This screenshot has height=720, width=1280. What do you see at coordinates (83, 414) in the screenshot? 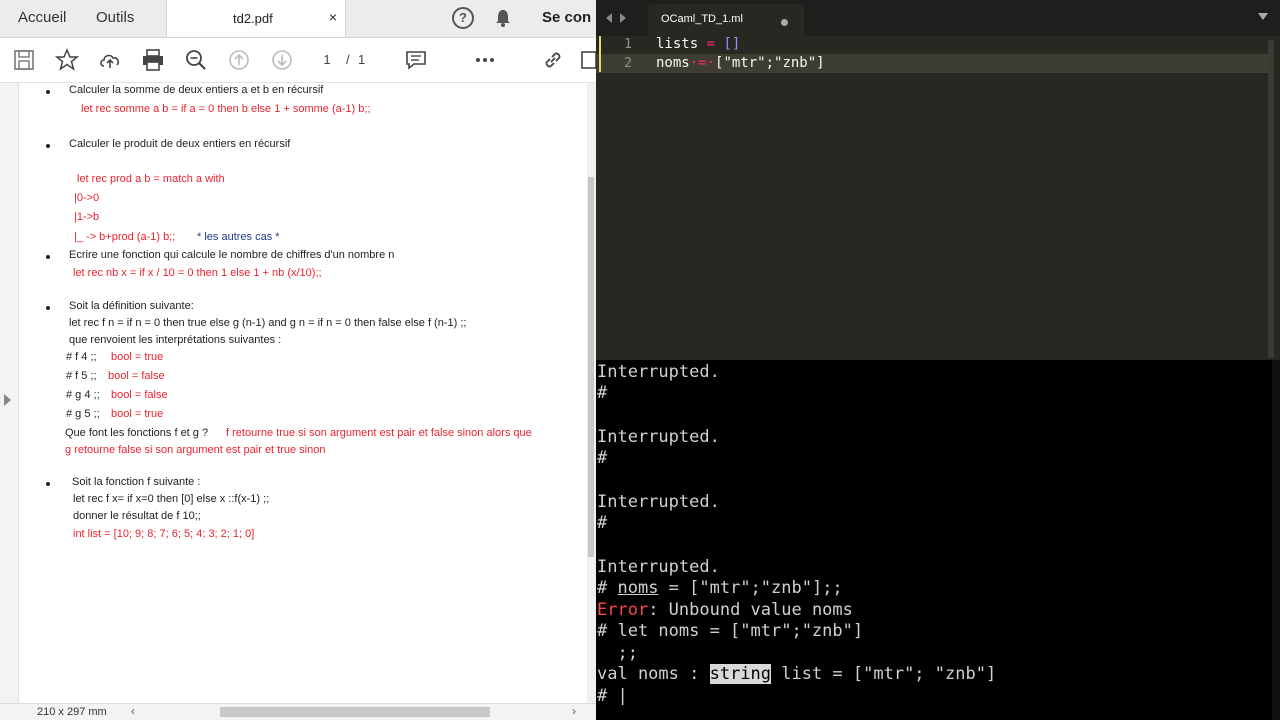
I see `pdf-text: # g 5 ;;` at bounding box center [83, 414].